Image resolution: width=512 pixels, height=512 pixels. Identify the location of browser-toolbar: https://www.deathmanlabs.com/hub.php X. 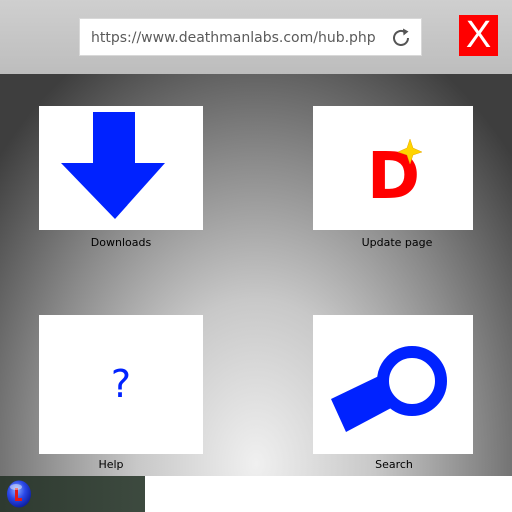
(256, 37).